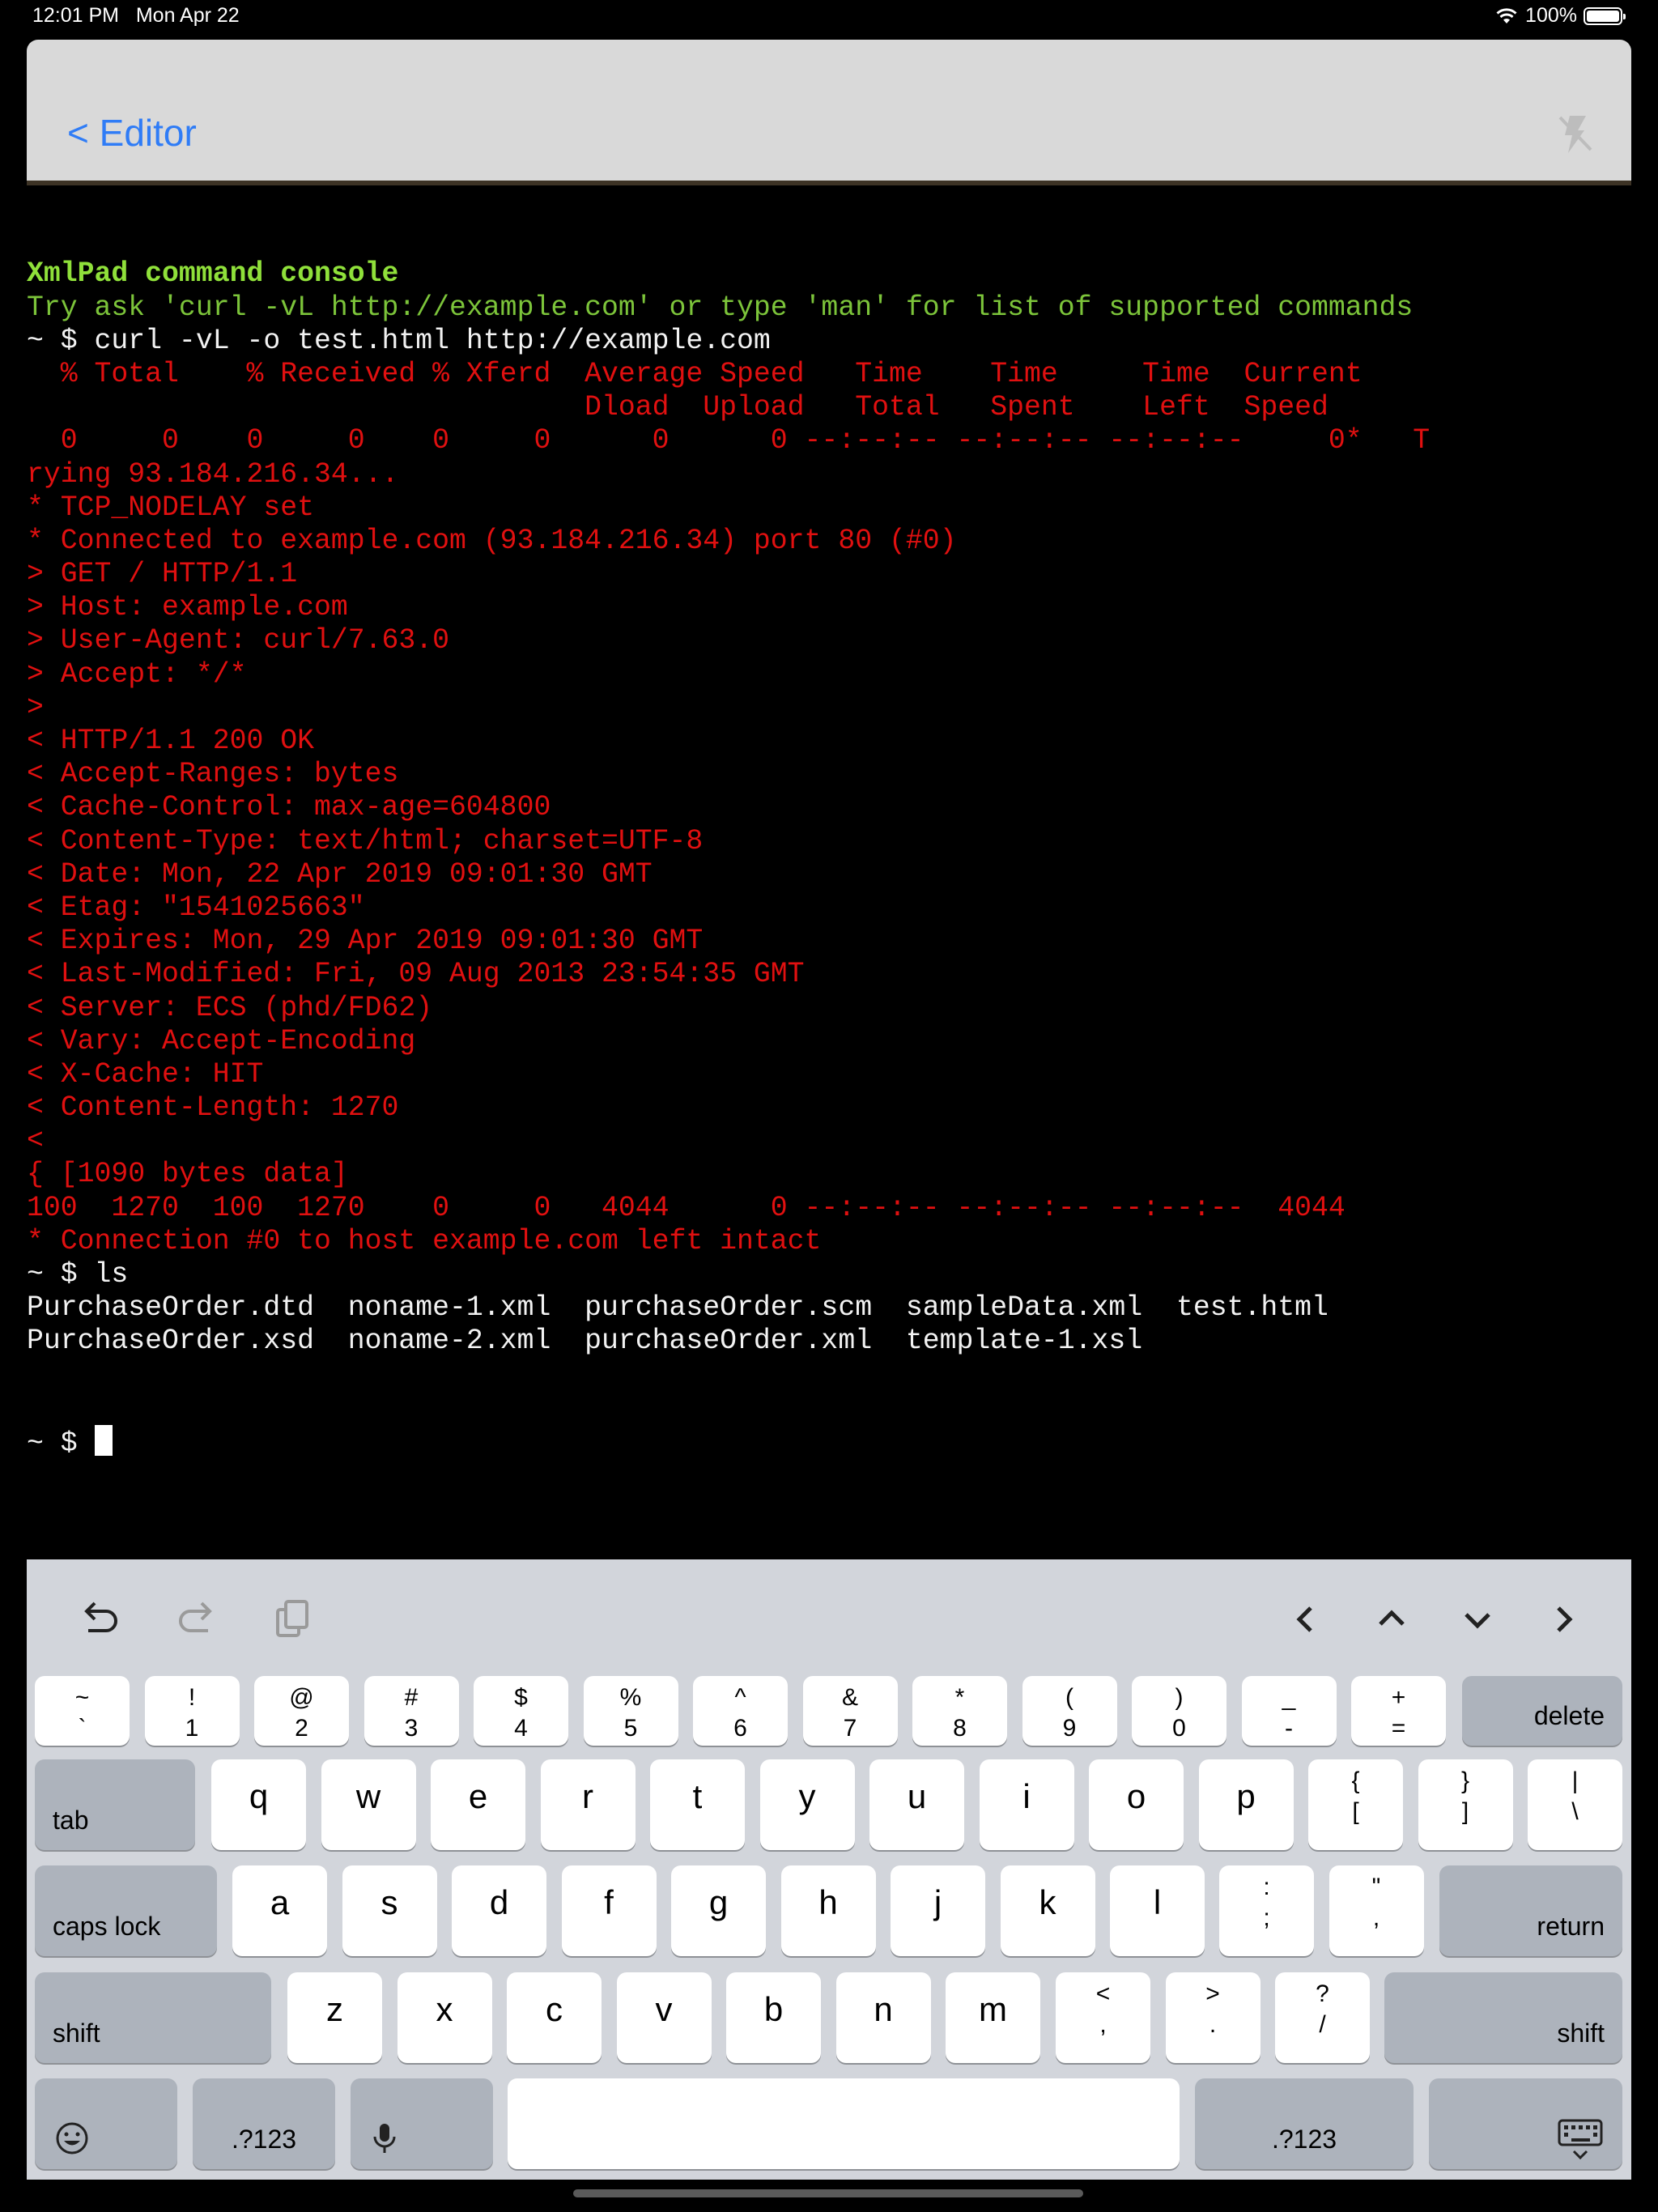 The width and height of the screenshot is (1658, 2212). I want to click on delete-key: delete, so click(1542, 1711).